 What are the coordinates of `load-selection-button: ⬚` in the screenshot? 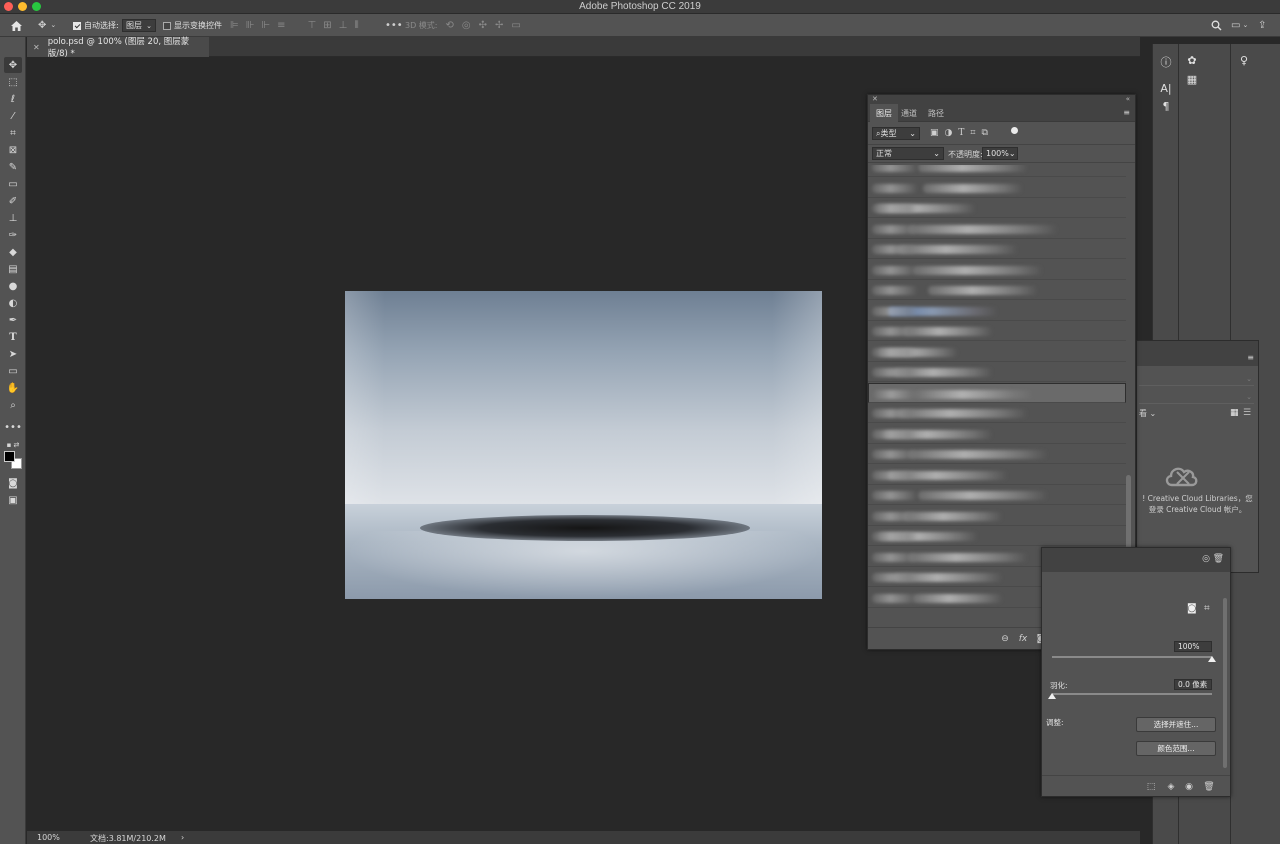 It's located at (1151, 787).